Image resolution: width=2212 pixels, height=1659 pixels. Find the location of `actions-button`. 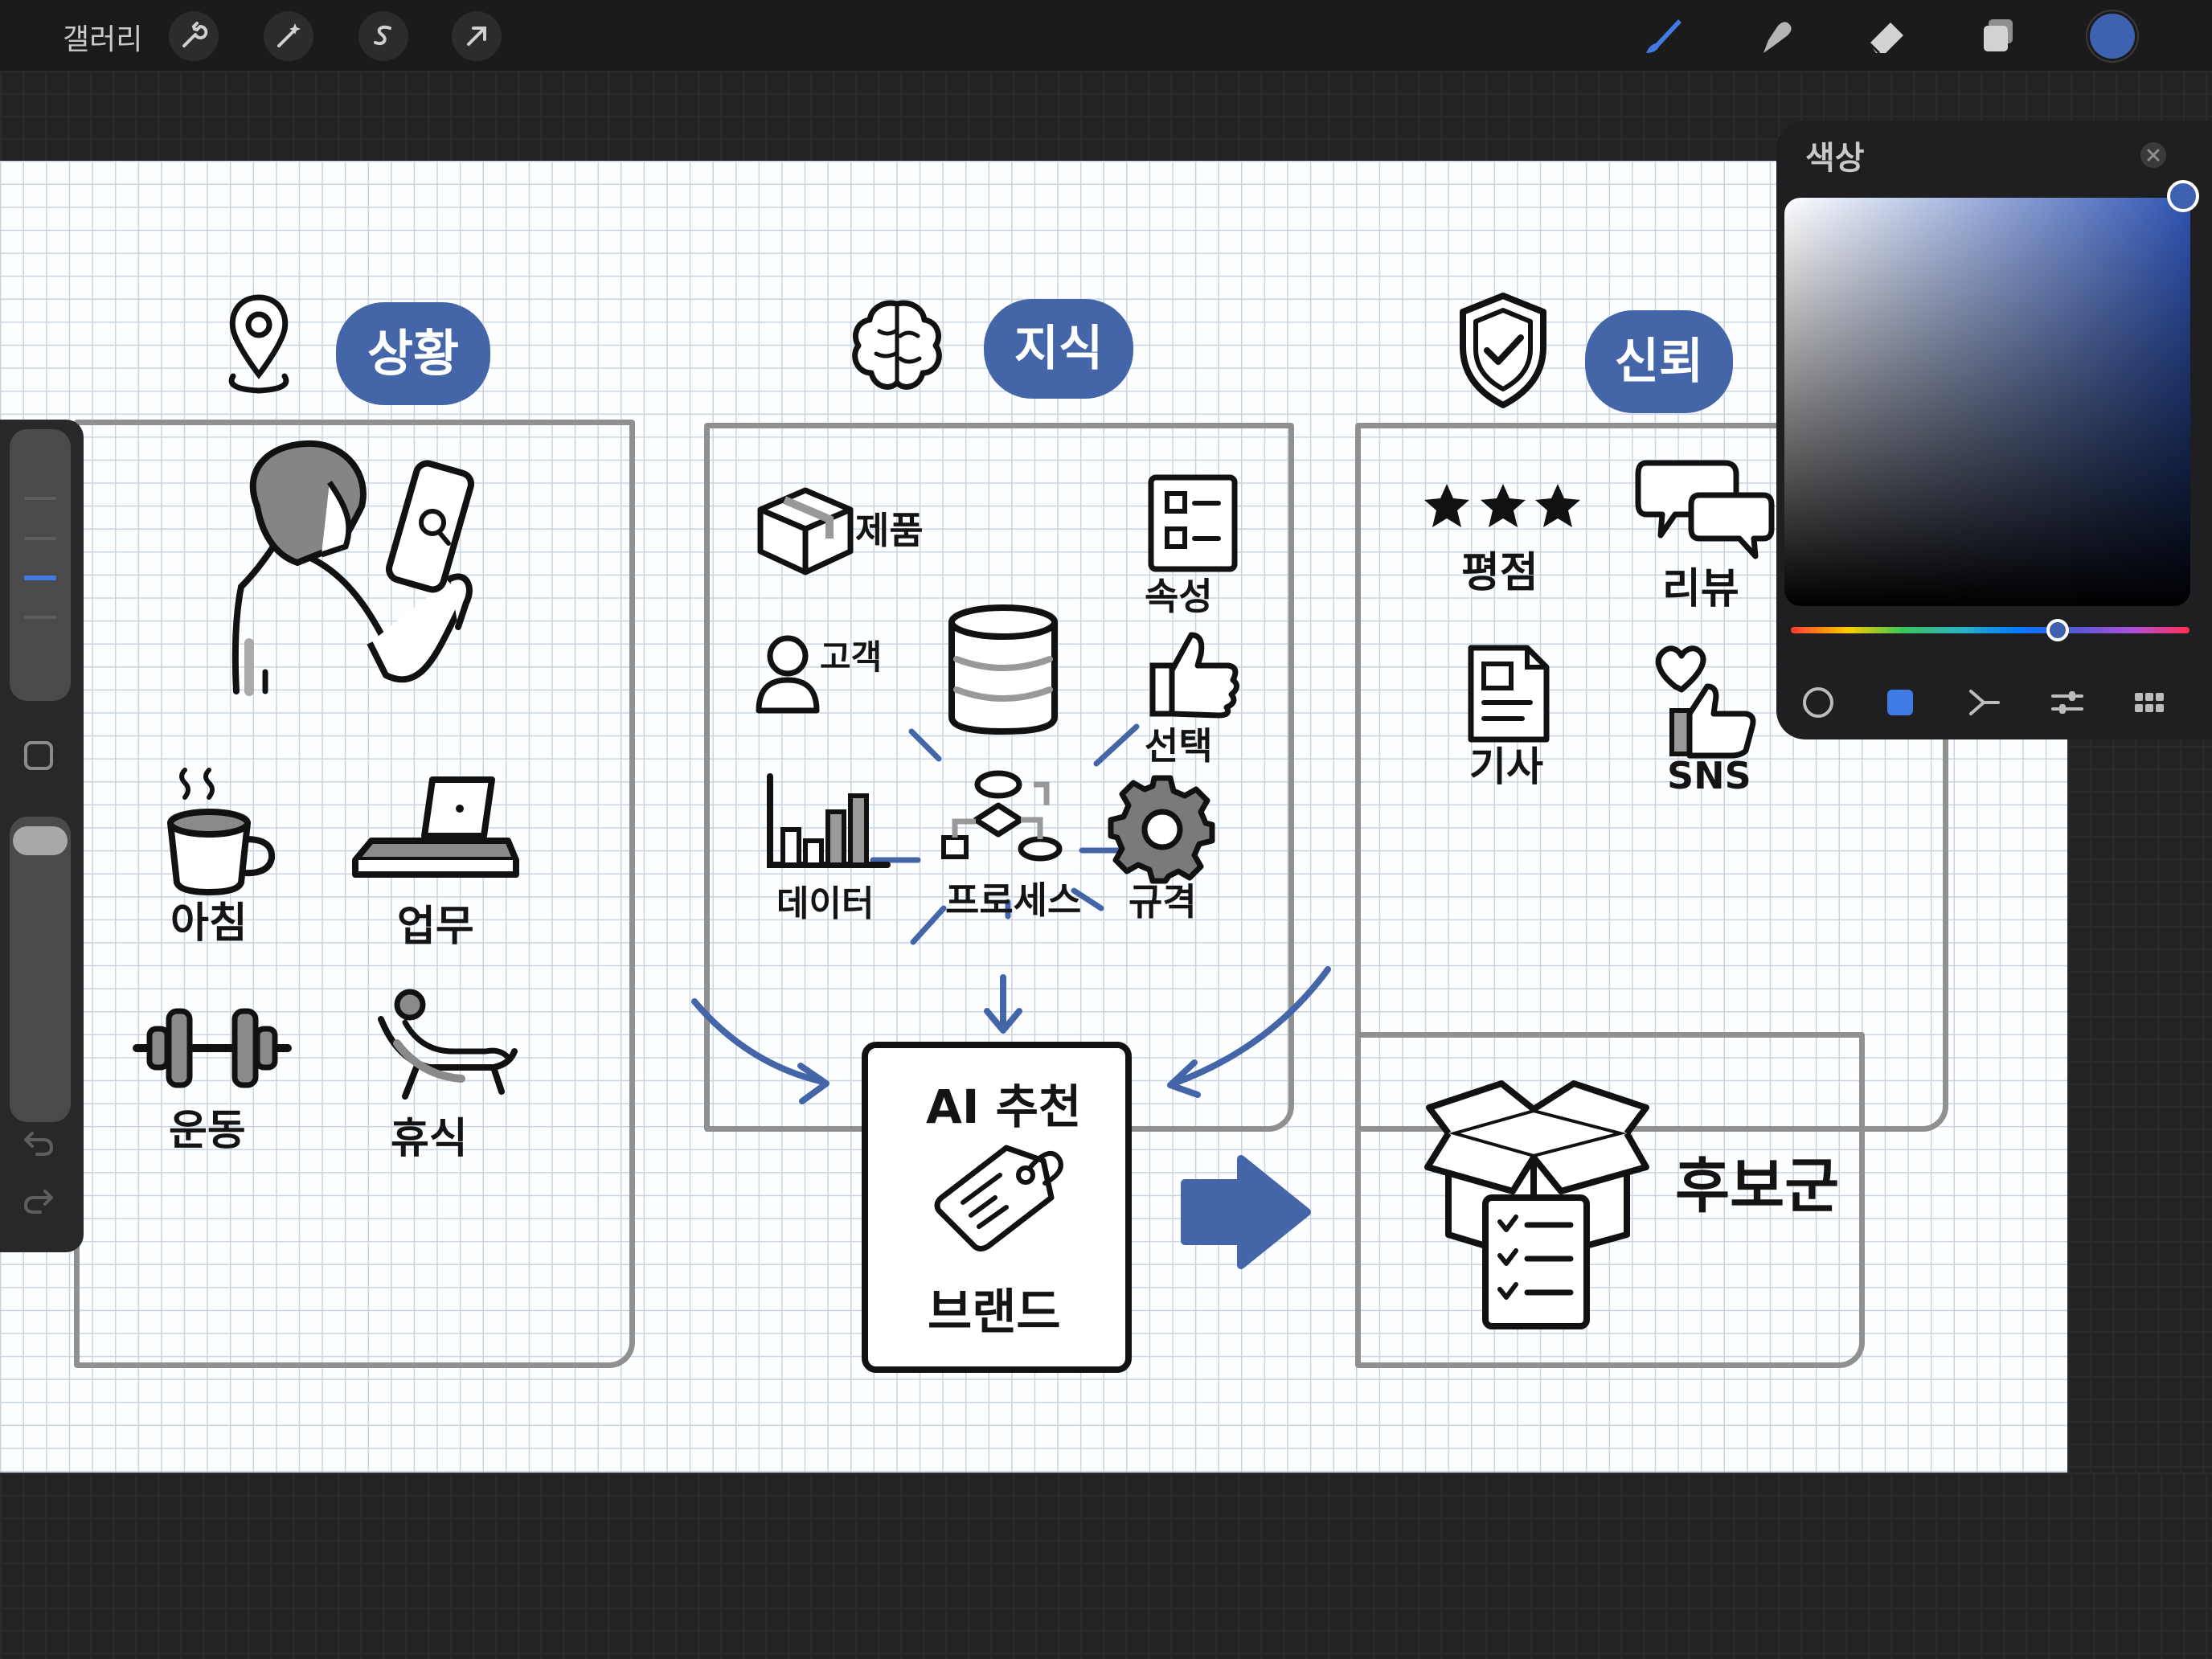

actions-button is located at coordinates (194, 36).